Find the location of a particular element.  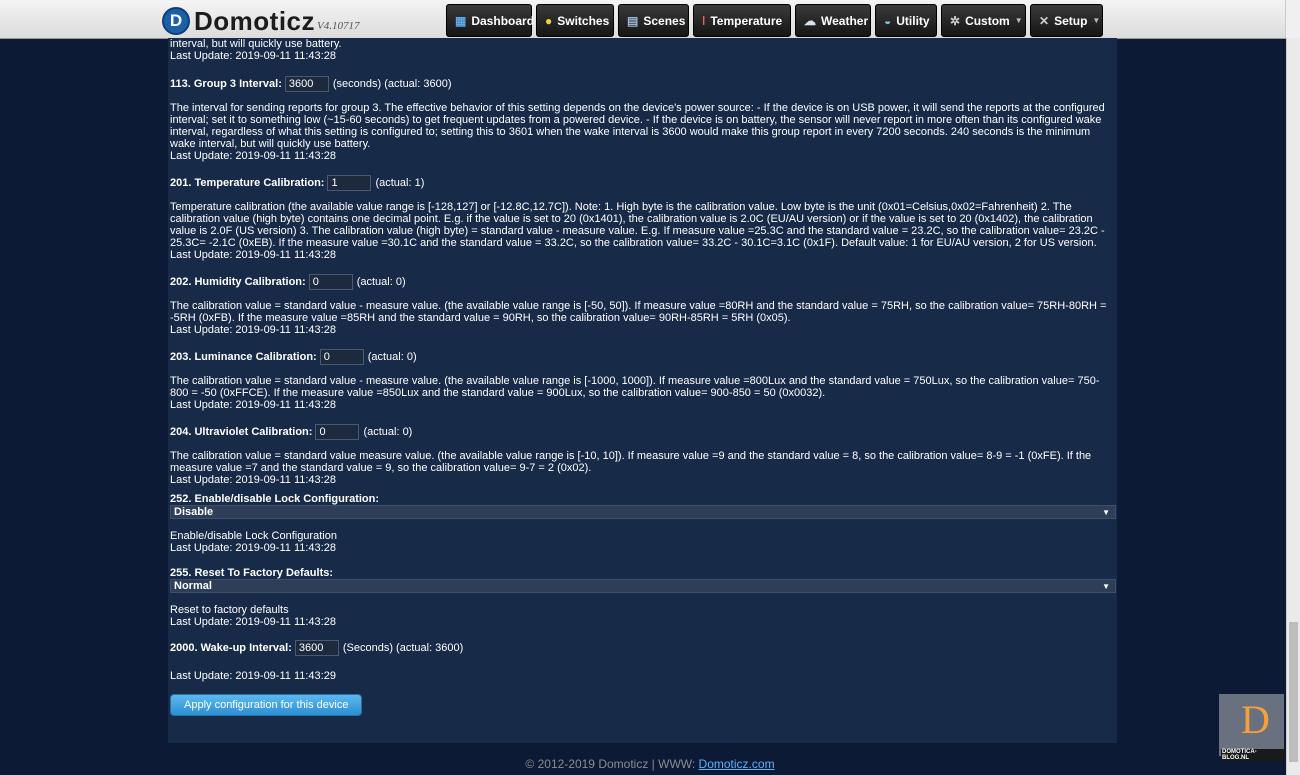

domoticz-logo-icon: D is located at coordinates (176, 21).